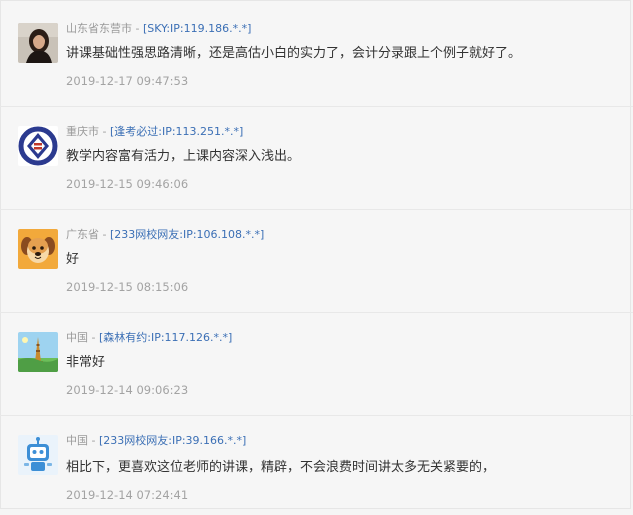 This screenshot has height=515, width=633. I want to click on comment-timestamp: 2019-12-15 09:46:06, so click(127, 184).